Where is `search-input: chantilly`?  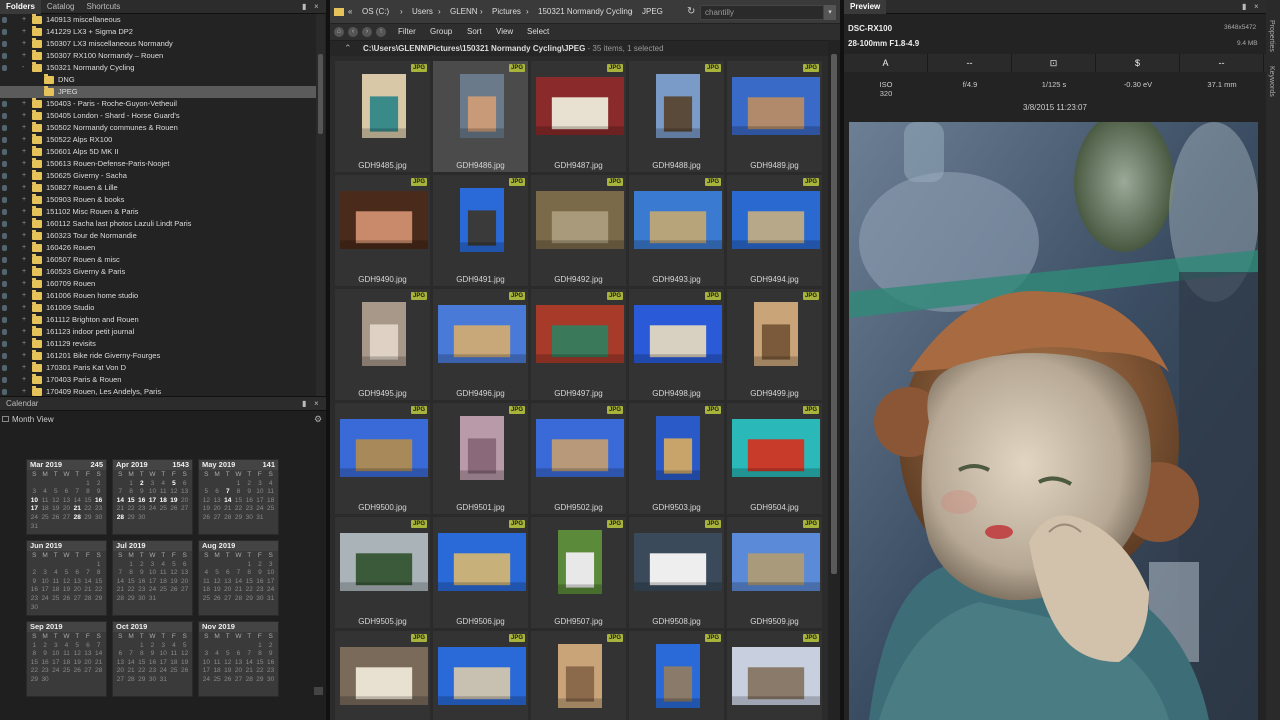 search-input: chantilly is located at coordinates (762, 12).